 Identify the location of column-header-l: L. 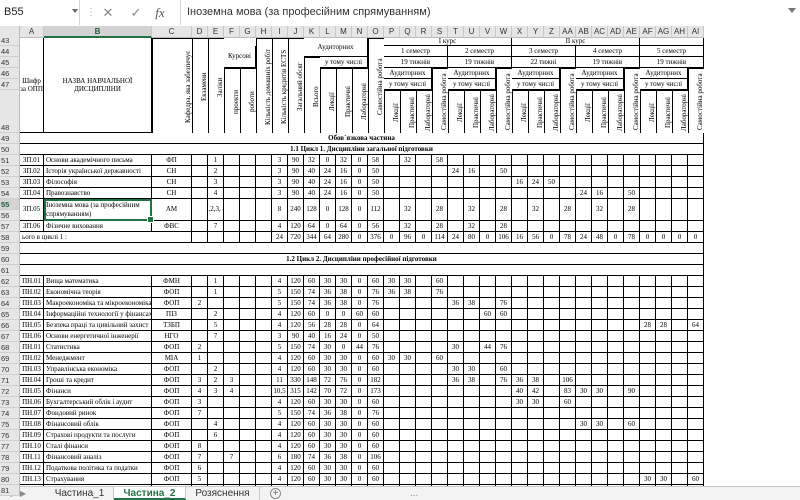
(328, 32).